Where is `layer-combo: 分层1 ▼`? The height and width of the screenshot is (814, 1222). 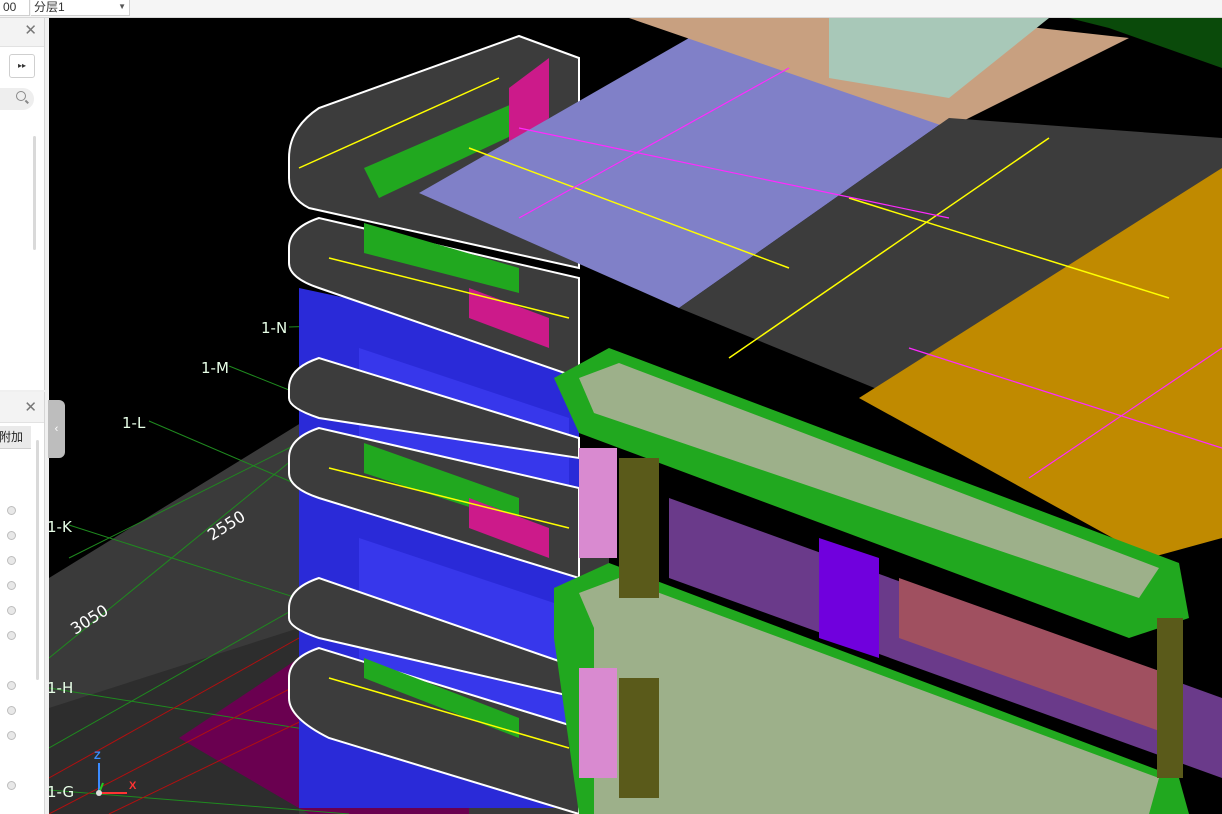 layer-combo: 分层1 ▼ is located at coordinates (80, 8).